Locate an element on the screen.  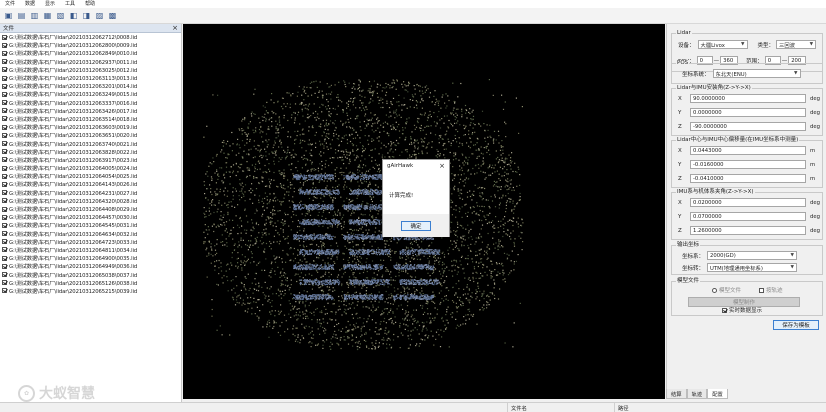
model-radio is located at coordinates (714, 290).